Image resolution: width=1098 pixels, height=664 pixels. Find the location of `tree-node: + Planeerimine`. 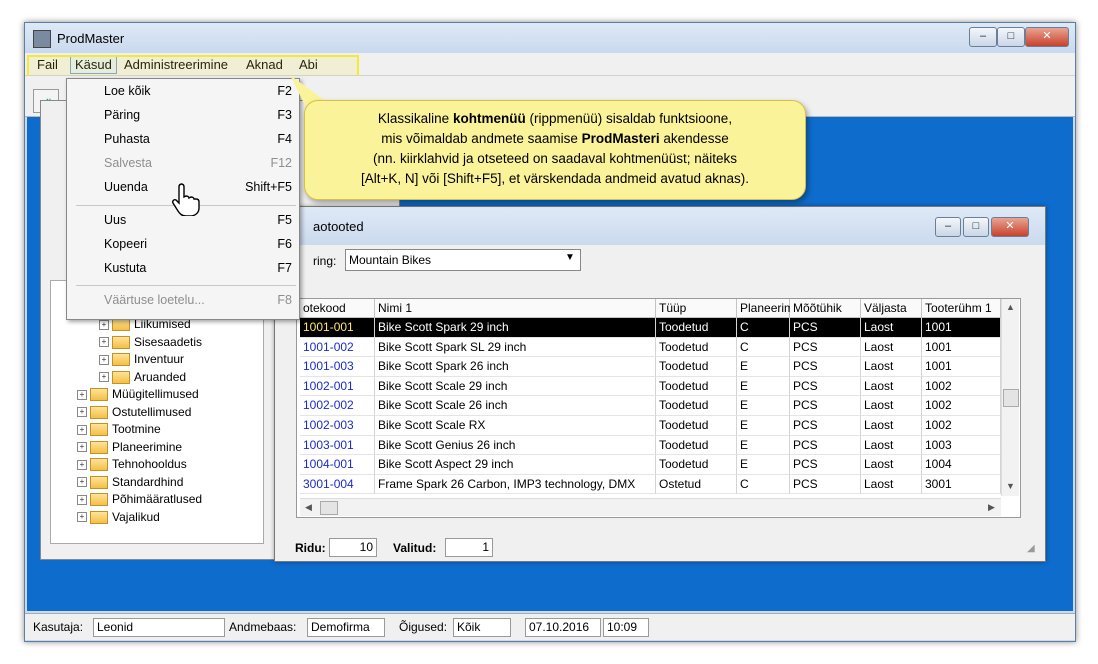

tree-node: + Planeerimine is located at coordinates (157, 449).